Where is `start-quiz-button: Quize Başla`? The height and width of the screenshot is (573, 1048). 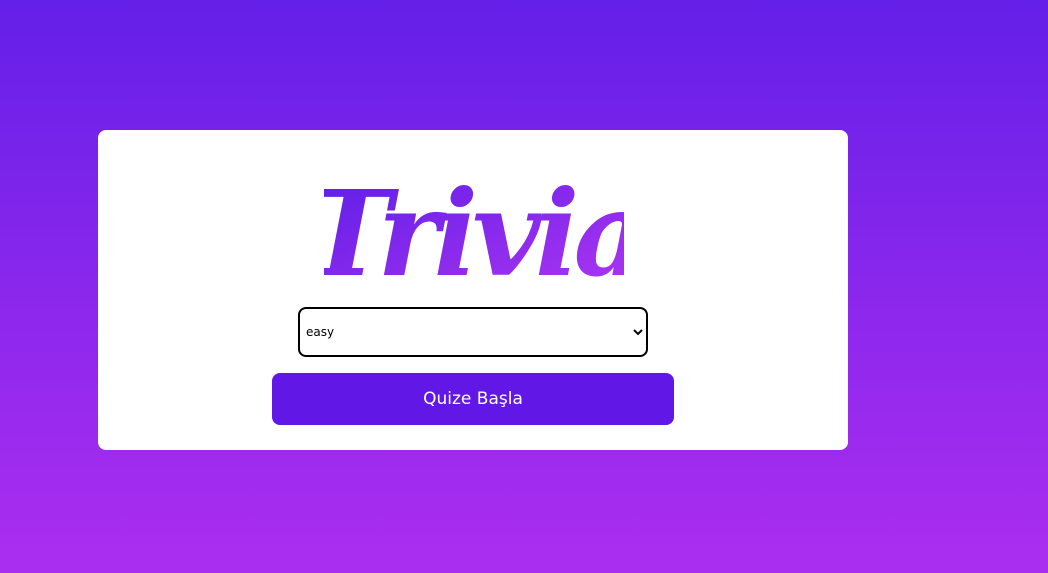 start-quiz-button: Quize Başla is located at coordinates (473, 399).